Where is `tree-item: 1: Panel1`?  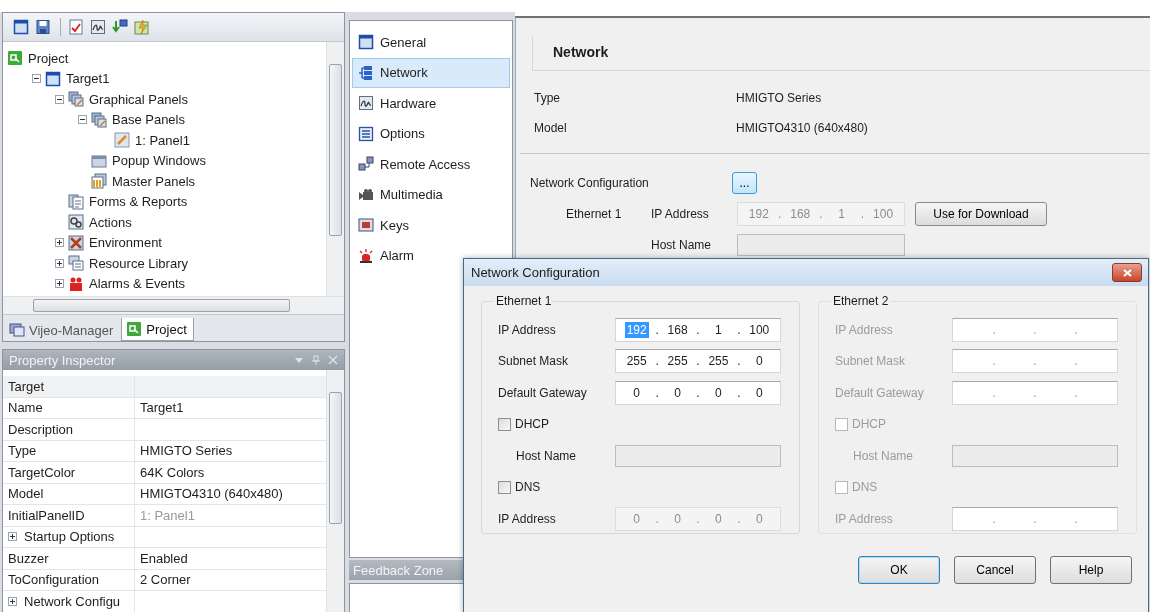 tree-item: 1: Panel1 is located at coordinates (161, 140).